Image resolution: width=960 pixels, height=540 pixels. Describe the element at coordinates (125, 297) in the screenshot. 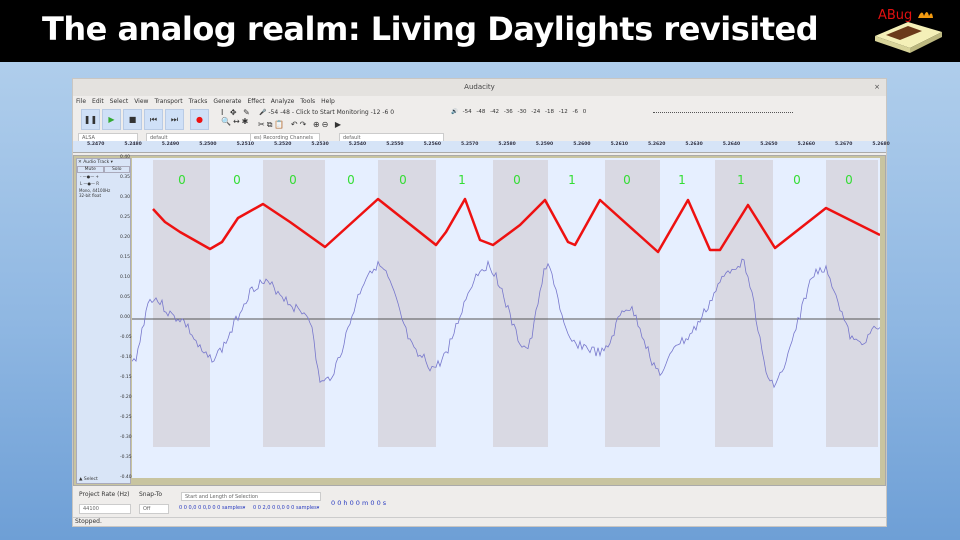

I see `amplitude-tick-label: 0.05` at that location.